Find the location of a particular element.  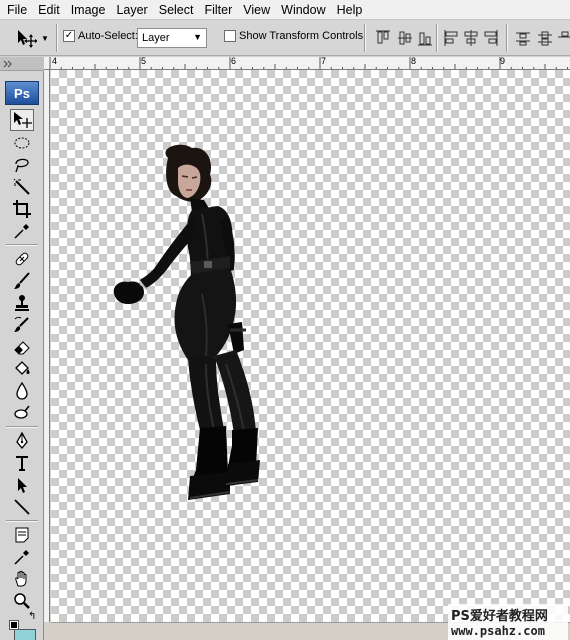

marquee-tool is located at coordinates (22, 143).